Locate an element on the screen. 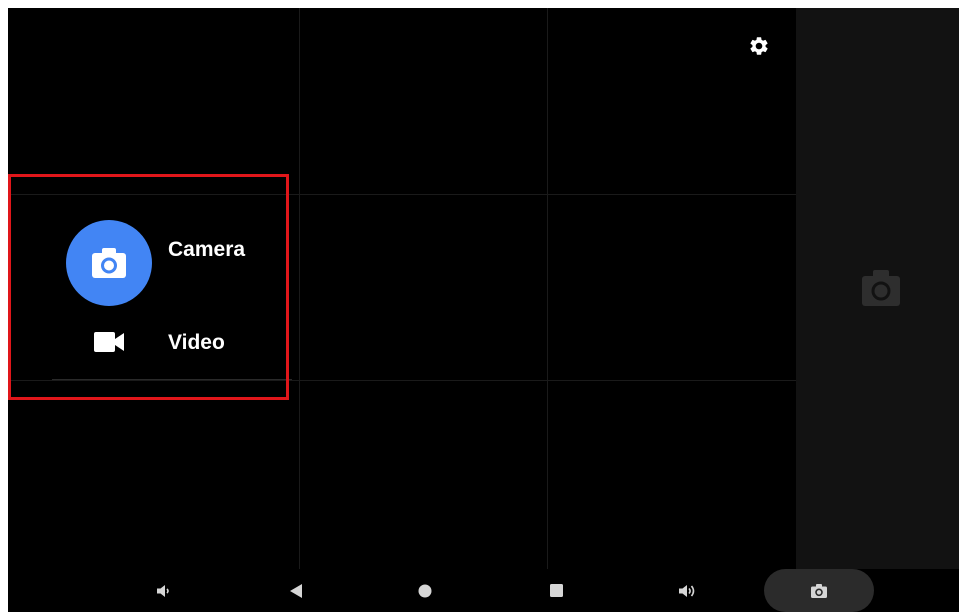 The image size is (967, 612). recents-button is located at coordinates (556, 590).